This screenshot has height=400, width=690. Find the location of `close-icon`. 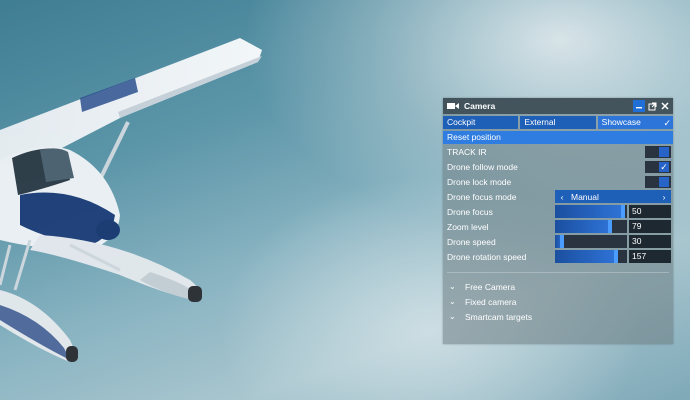

close-icon is located at coordinates (665, 106).